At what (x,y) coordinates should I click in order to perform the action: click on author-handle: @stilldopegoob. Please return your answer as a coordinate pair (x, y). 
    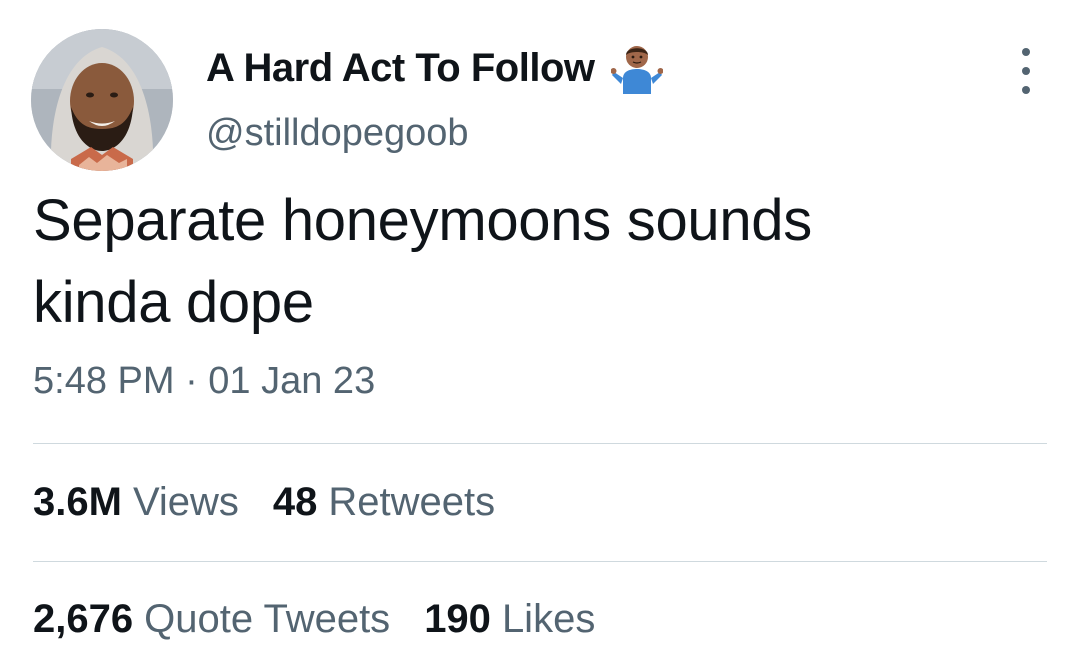
    Looking at the image, I should click on (337, 133).